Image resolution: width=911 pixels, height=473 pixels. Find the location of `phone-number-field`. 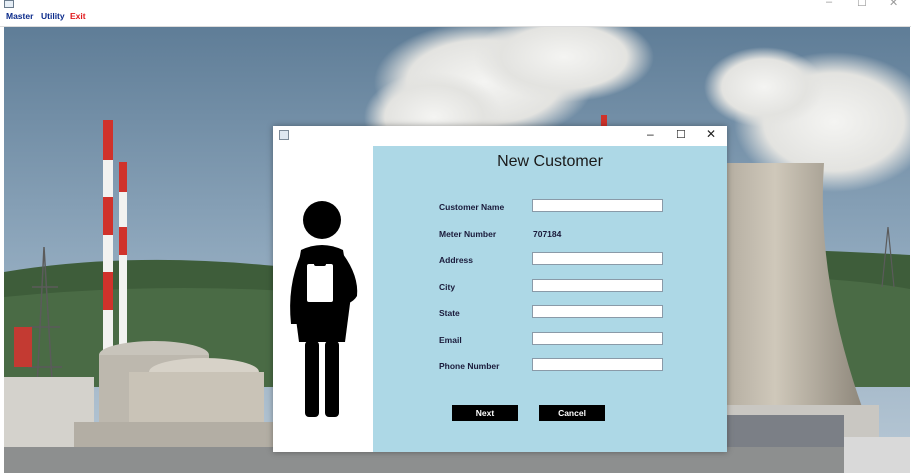

phone-number-field is located at coordinates (597, 364).